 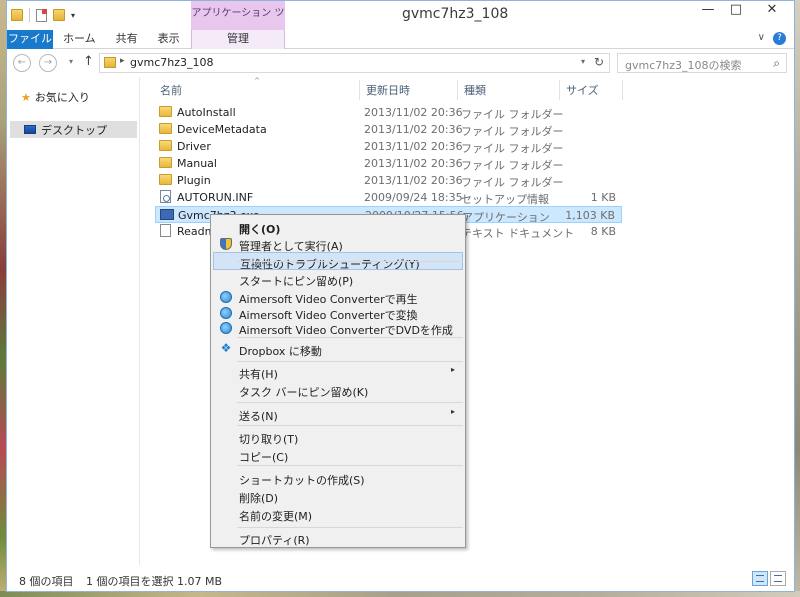 I want to click on details-view-icon, so click(x=760, y=578).